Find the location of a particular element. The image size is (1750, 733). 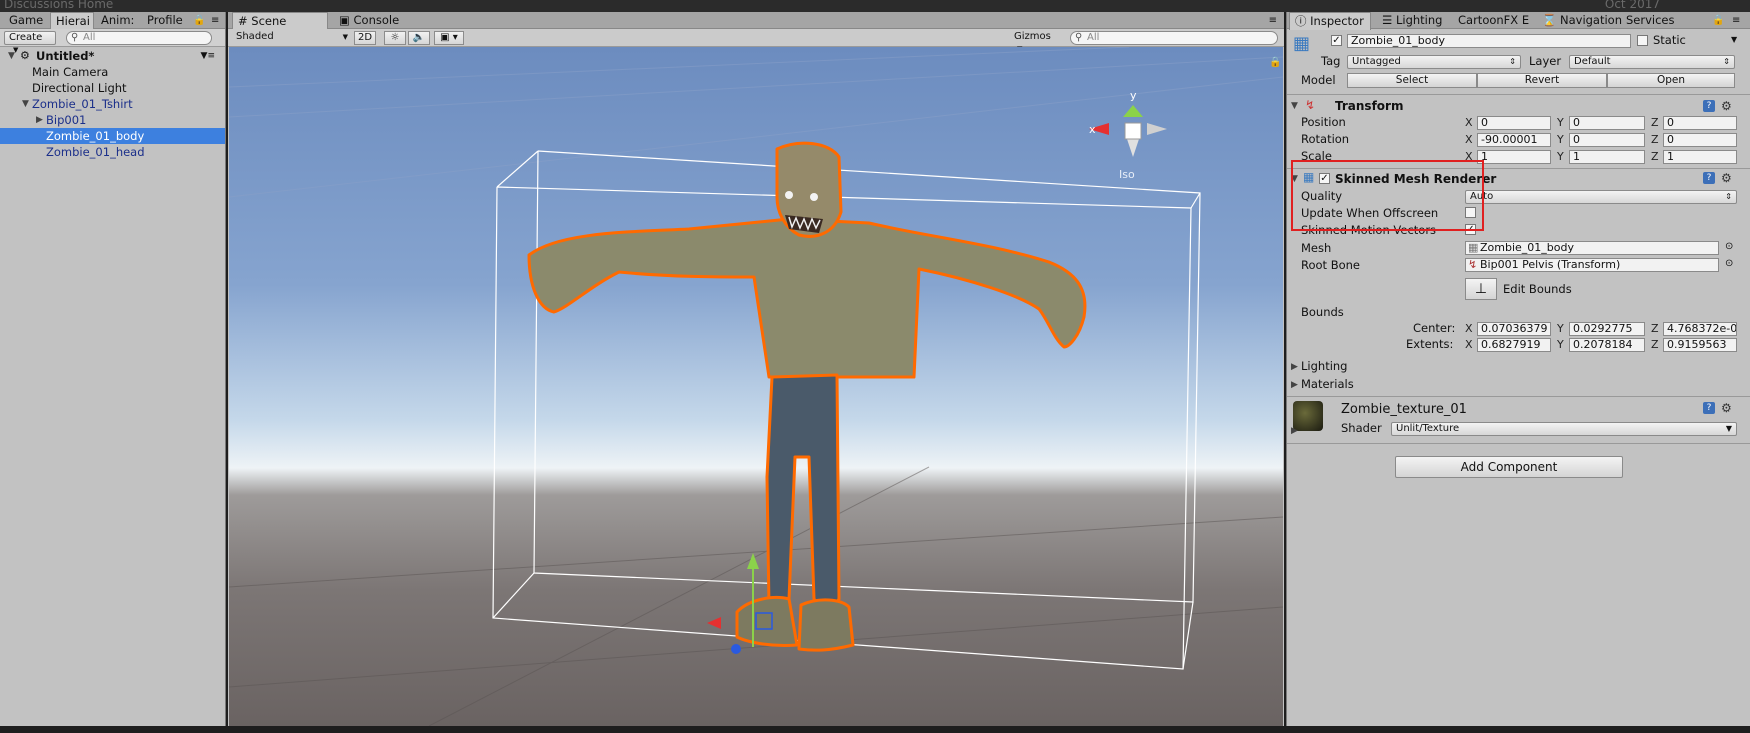

orientation-gizmo: y x Iso 🔒 is located at coordinates (1185, 118).